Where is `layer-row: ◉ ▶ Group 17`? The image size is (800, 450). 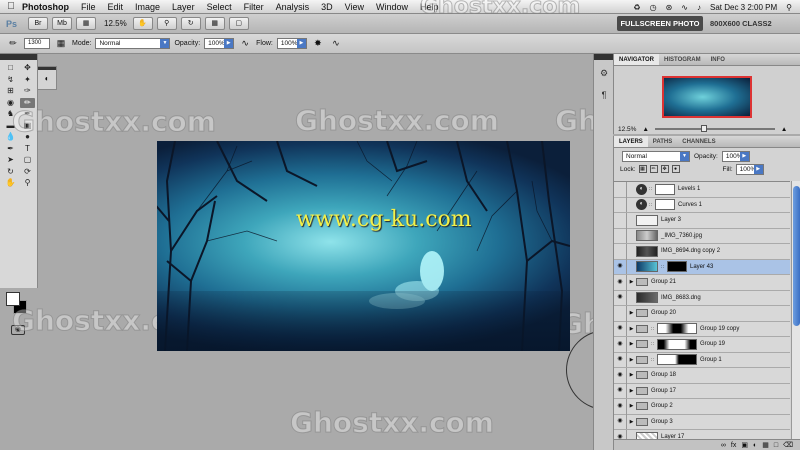 layer-row: ◉ ▶ Group 17 is located at coordinates (702, 391).